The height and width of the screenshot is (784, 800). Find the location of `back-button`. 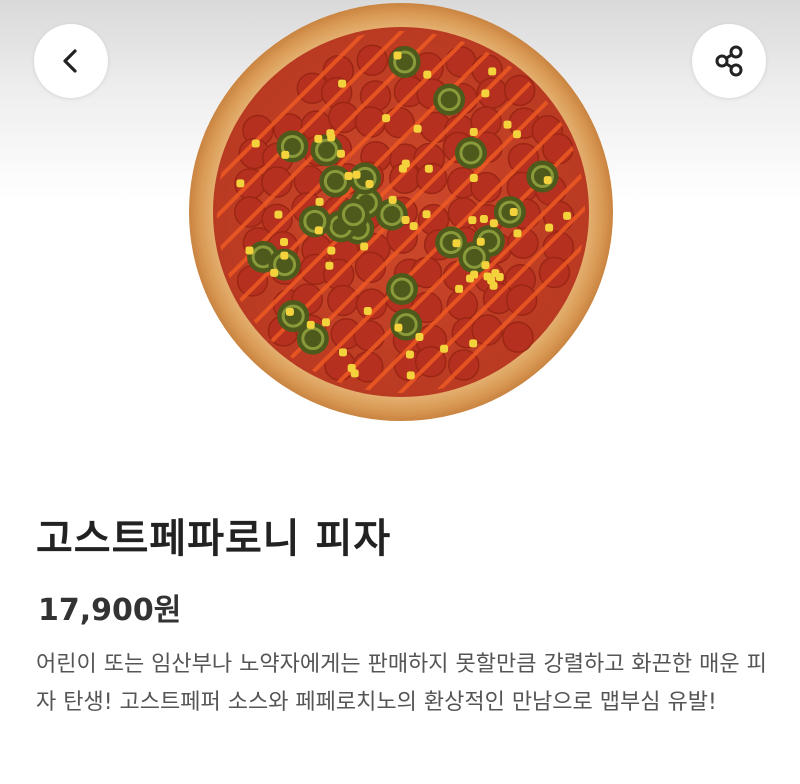

back-button is located at coordinates (71, 61).